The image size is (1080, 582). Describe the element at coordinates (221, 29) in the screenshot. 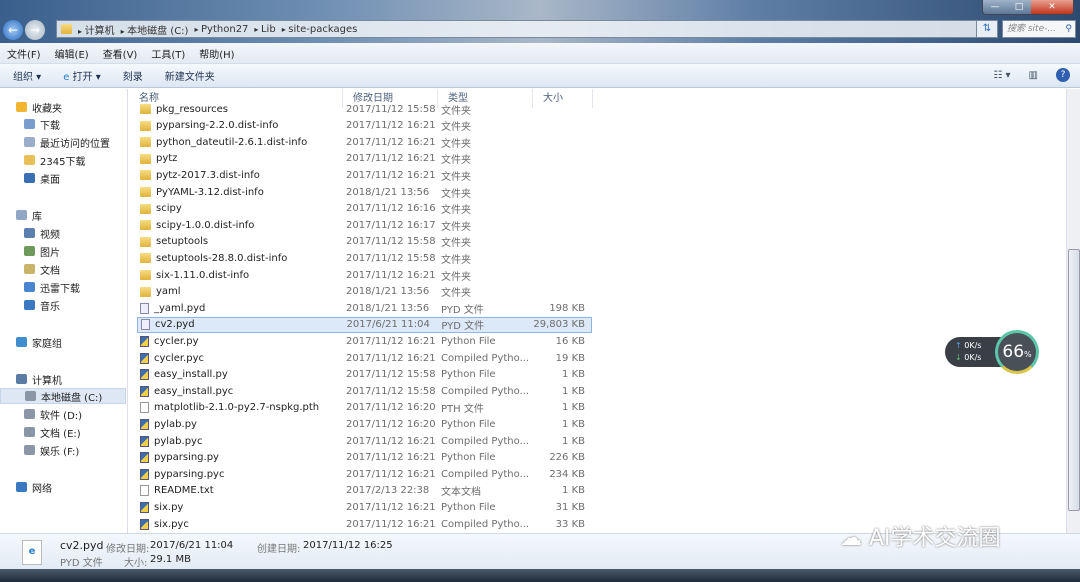

I see `breadcrumb-item: Python27` at that location.